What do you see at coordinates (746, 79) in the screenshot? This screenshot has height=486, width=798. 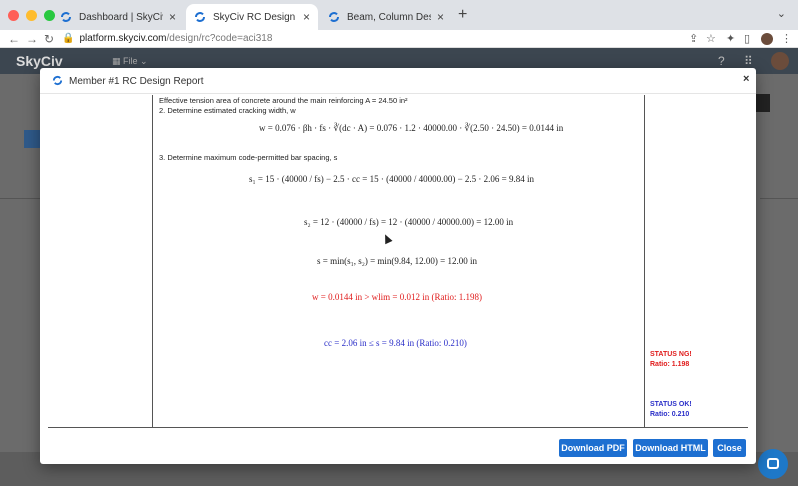 I see `modal-close-icon: ×` at bounding box center [746, 79].